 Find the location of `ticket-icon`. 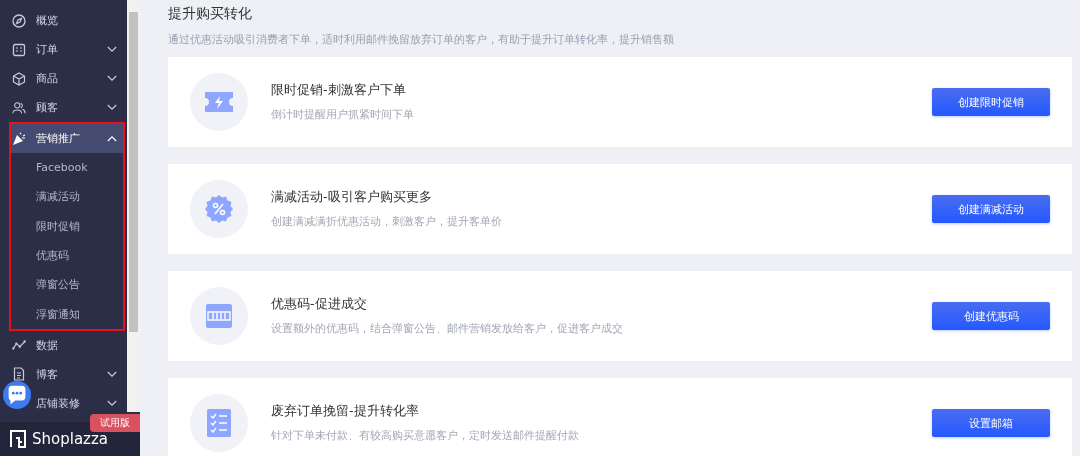

ticket-icon is located at coordinates (219, 102).